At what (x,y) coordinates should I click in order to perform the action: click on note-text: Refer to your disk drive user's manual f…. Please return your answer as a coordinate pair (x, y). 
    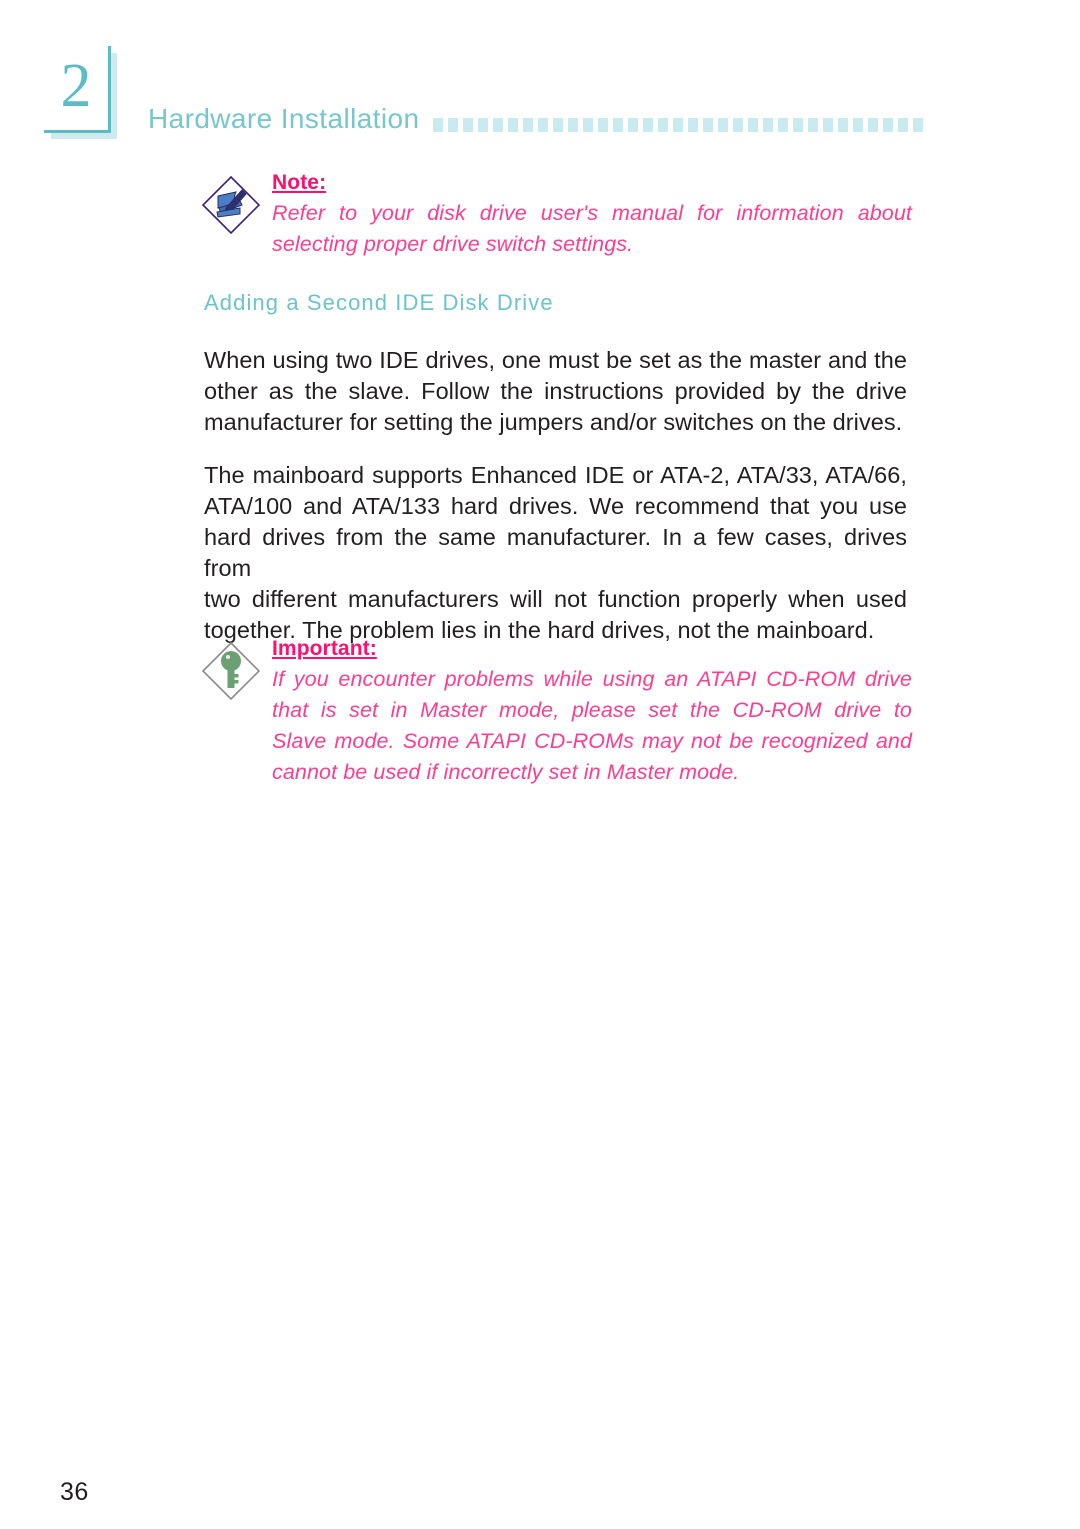
    Looking at the image, I should click on (592, 229).